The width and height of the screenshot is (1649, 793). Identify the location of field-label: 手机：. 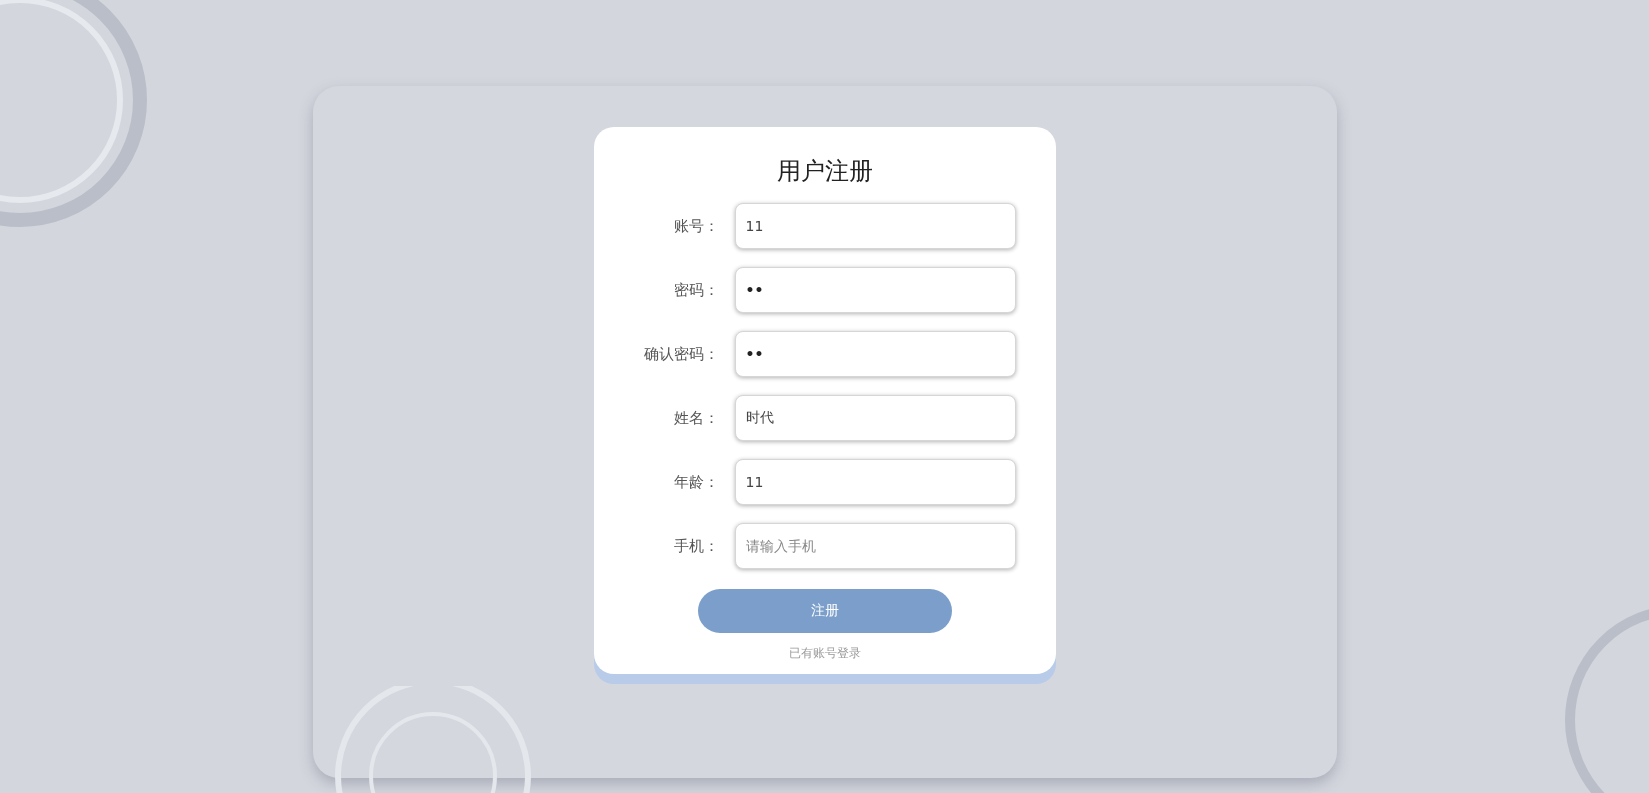
(695, 546).